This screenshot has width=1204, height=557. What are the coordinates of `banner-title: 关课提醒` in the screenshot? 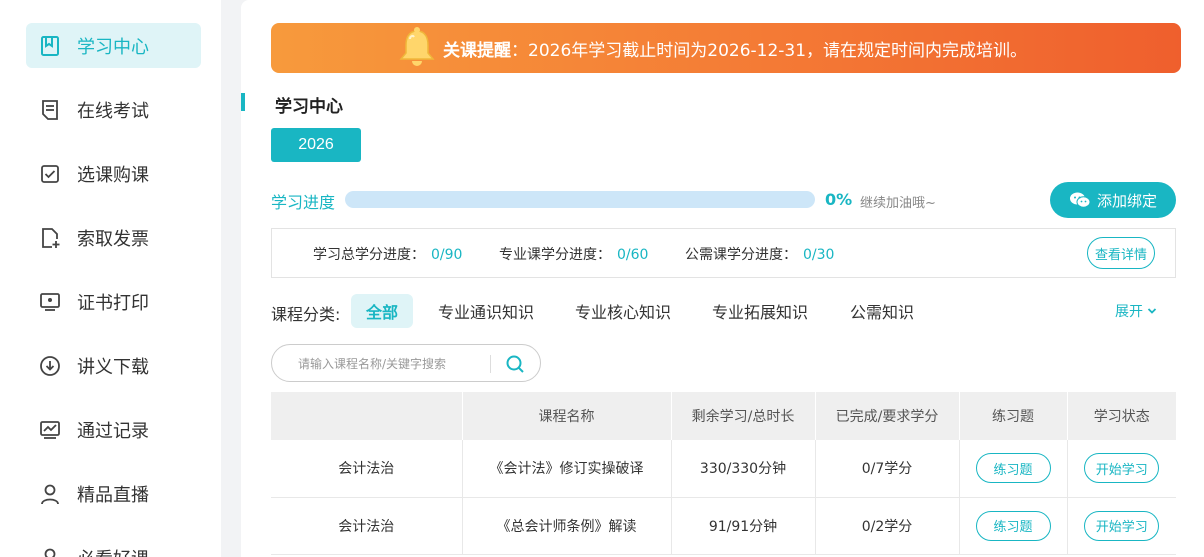 It's located at (477, 51).